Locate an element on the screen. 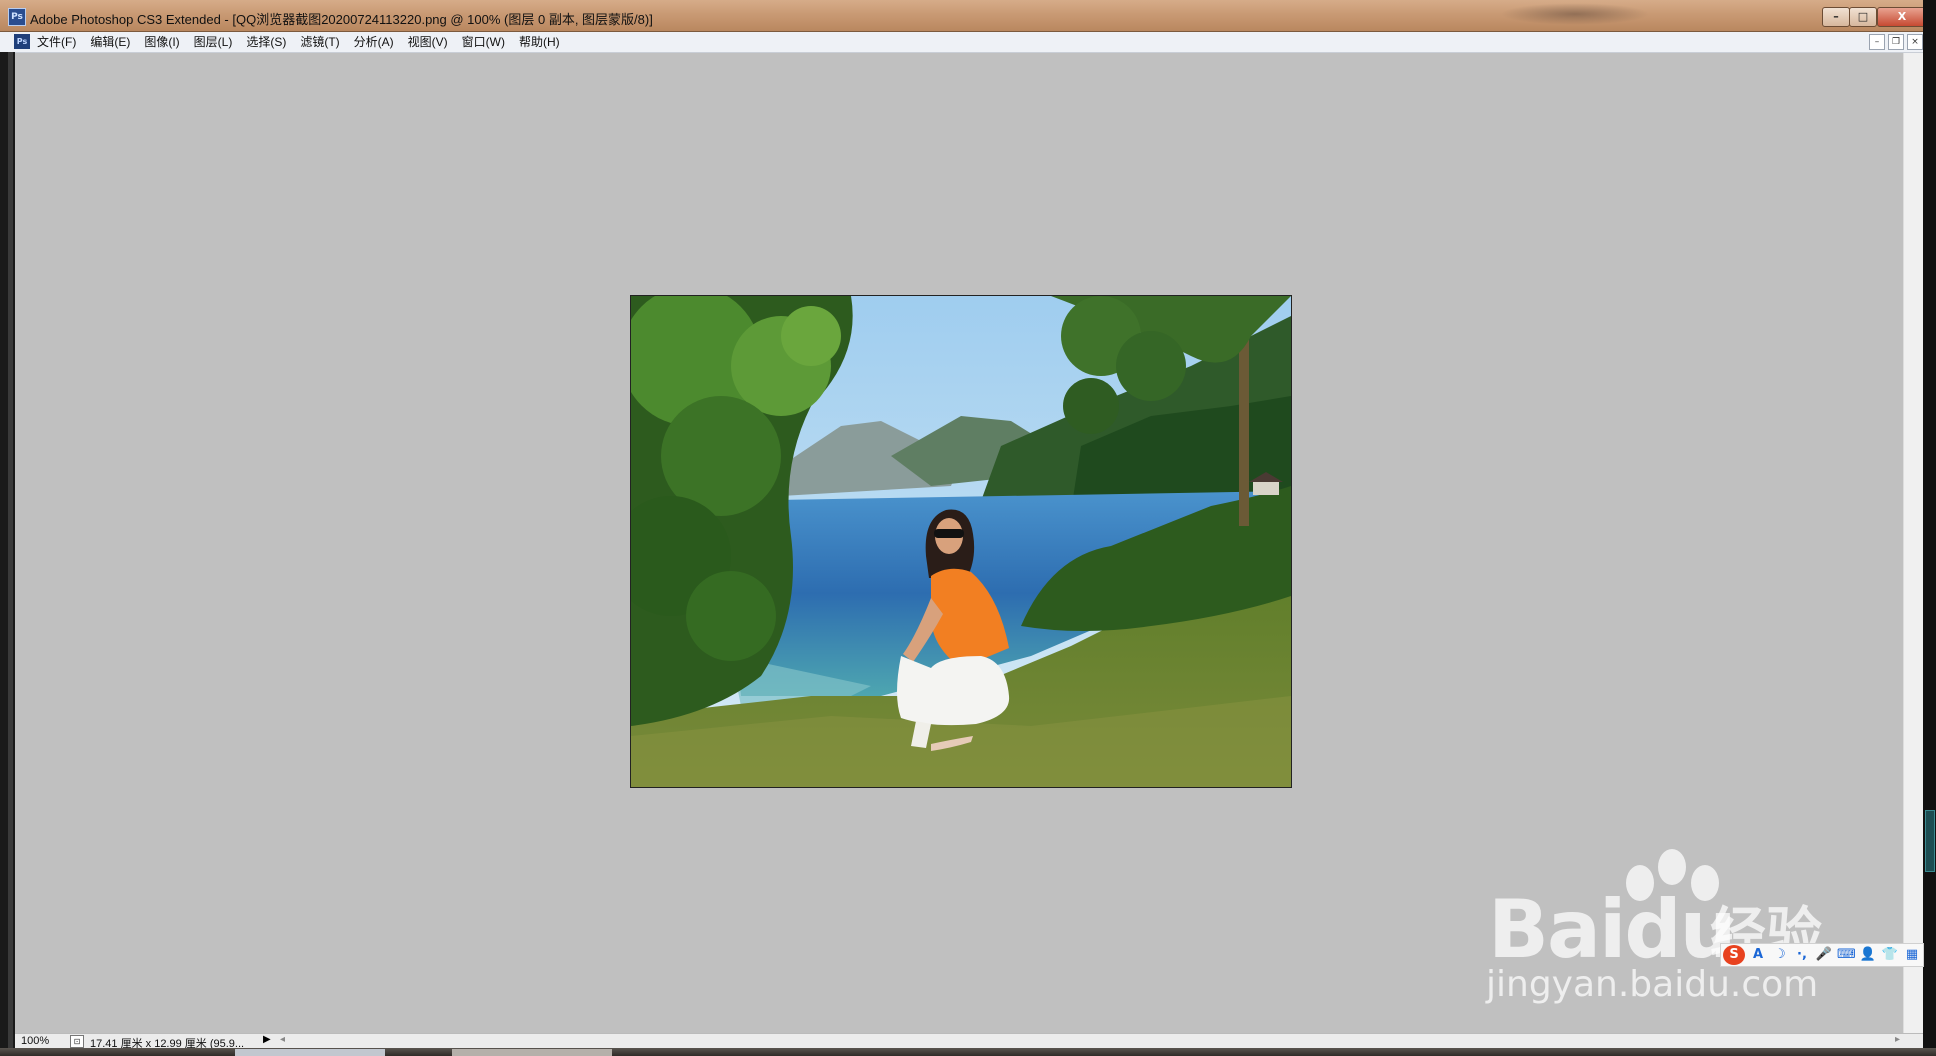 This screenshot has width=1936, height=1056. maximize-button: □ is located at coordinates (1863, 17).